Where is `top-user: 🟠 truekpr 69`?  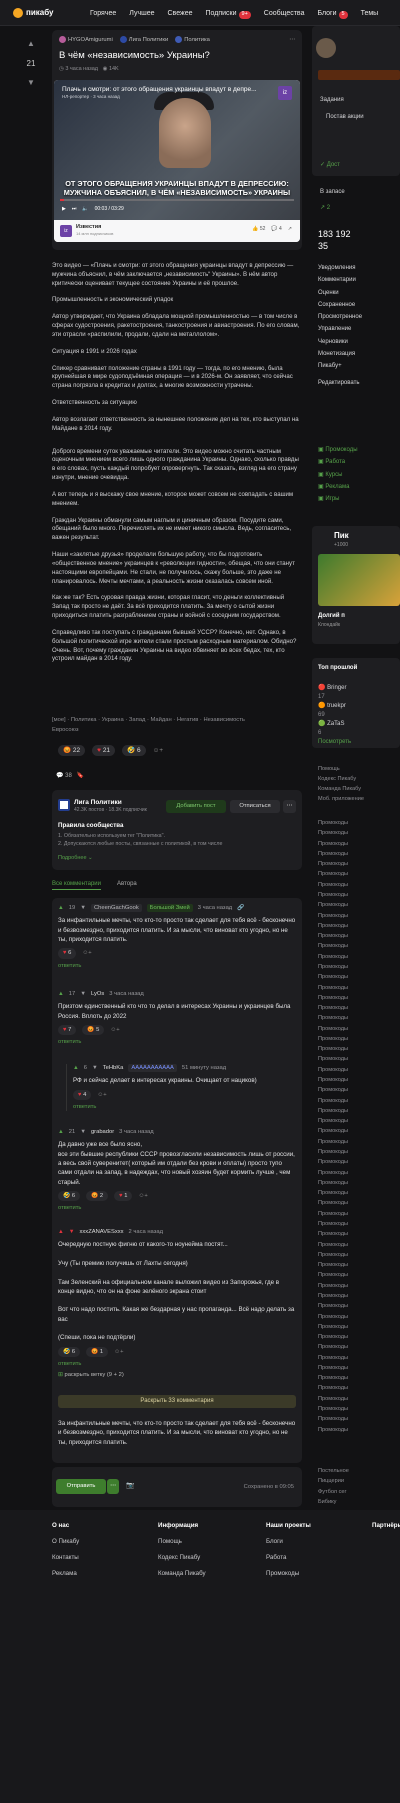
top-user: 🟠 truekpr 69 is located at coordinates (332, 711).